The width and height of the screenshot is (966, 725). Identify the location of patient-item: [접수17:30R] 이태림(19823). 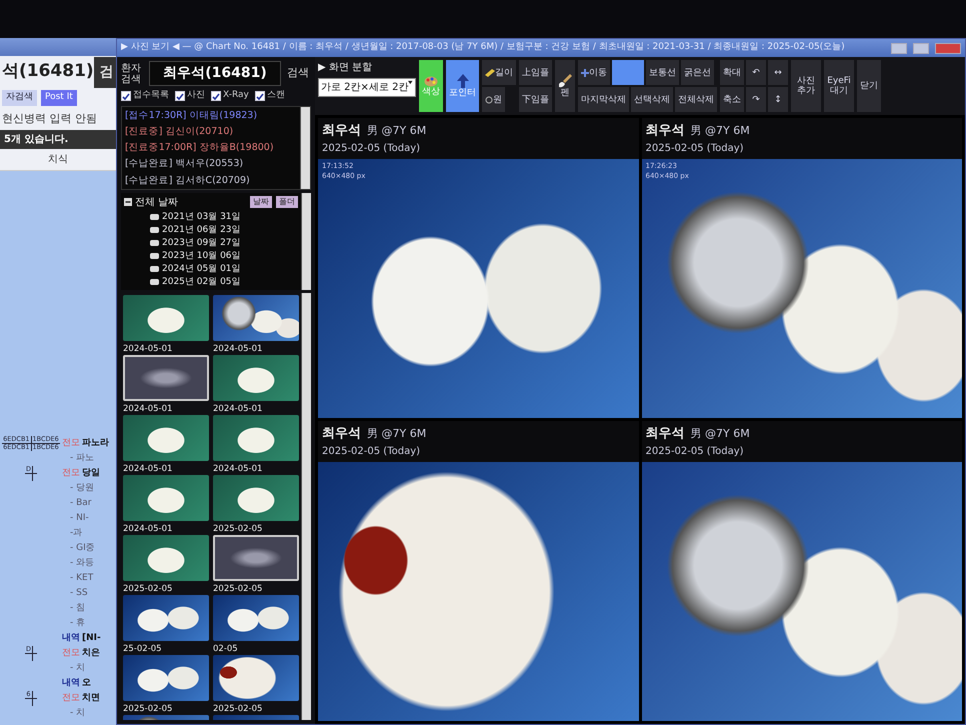
(211, 115).